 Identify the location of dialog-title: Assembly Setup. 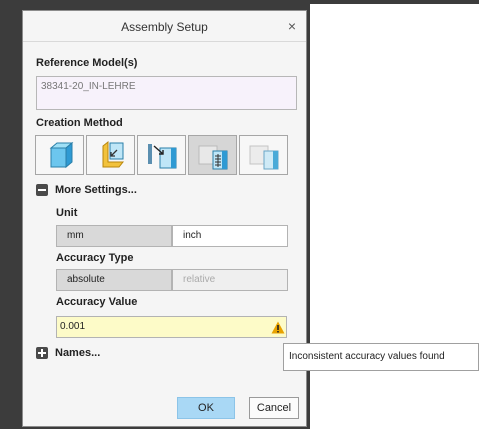
(164, 27).